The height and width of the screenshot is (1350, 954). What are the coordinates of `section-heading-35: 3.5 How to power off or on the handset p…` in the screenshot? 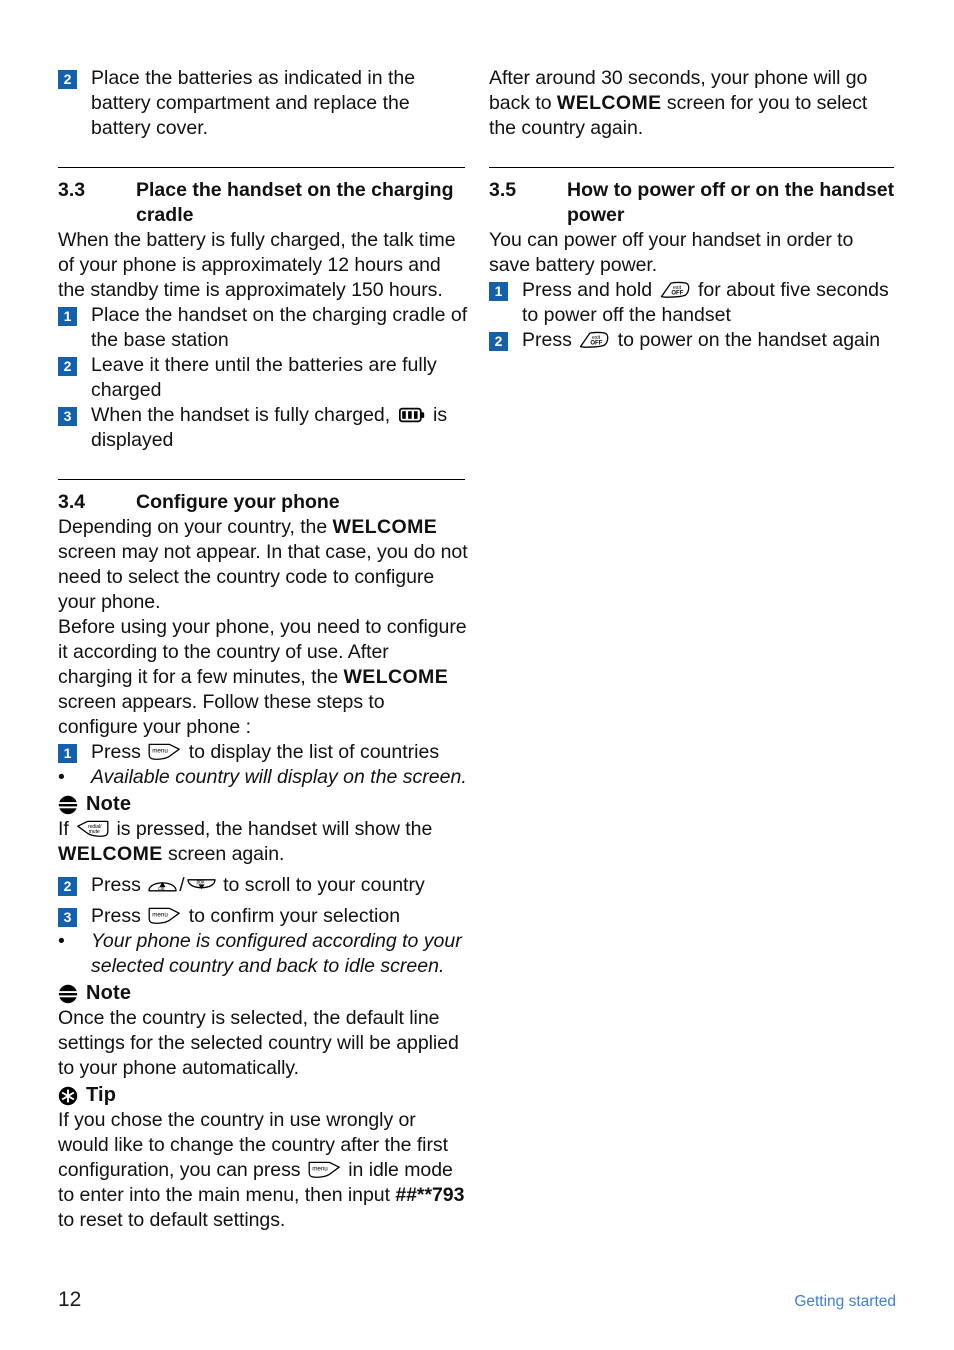 It's located at (694, 203).